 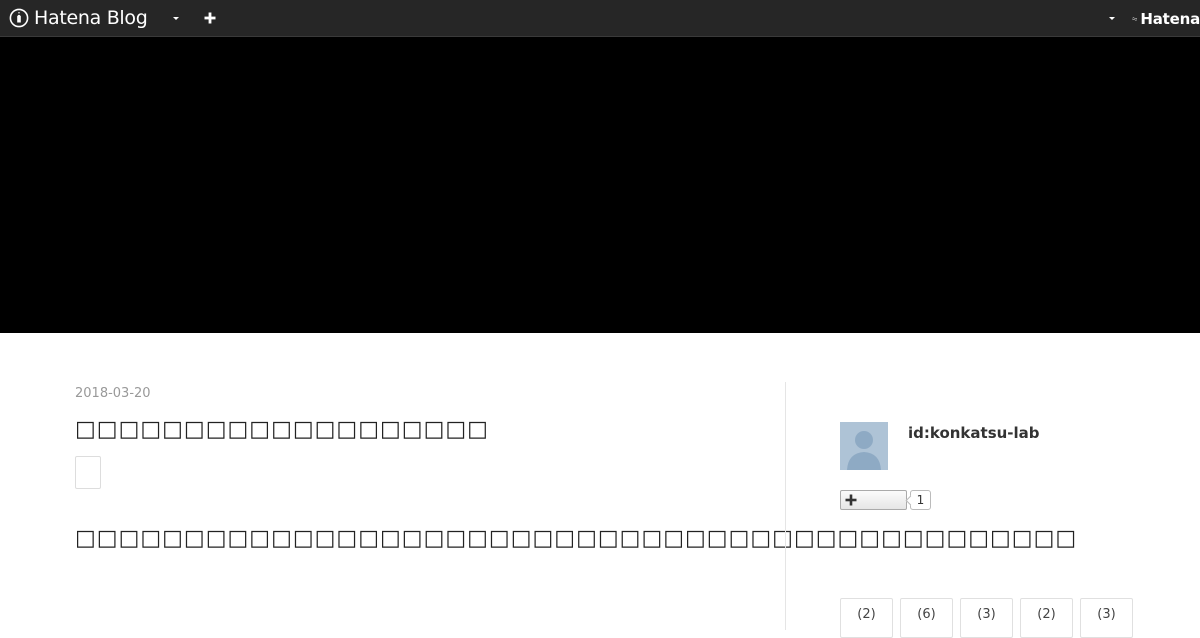 I want to click on profile-id-link: id:konkatsu-lab, so click(x=974, y=433).